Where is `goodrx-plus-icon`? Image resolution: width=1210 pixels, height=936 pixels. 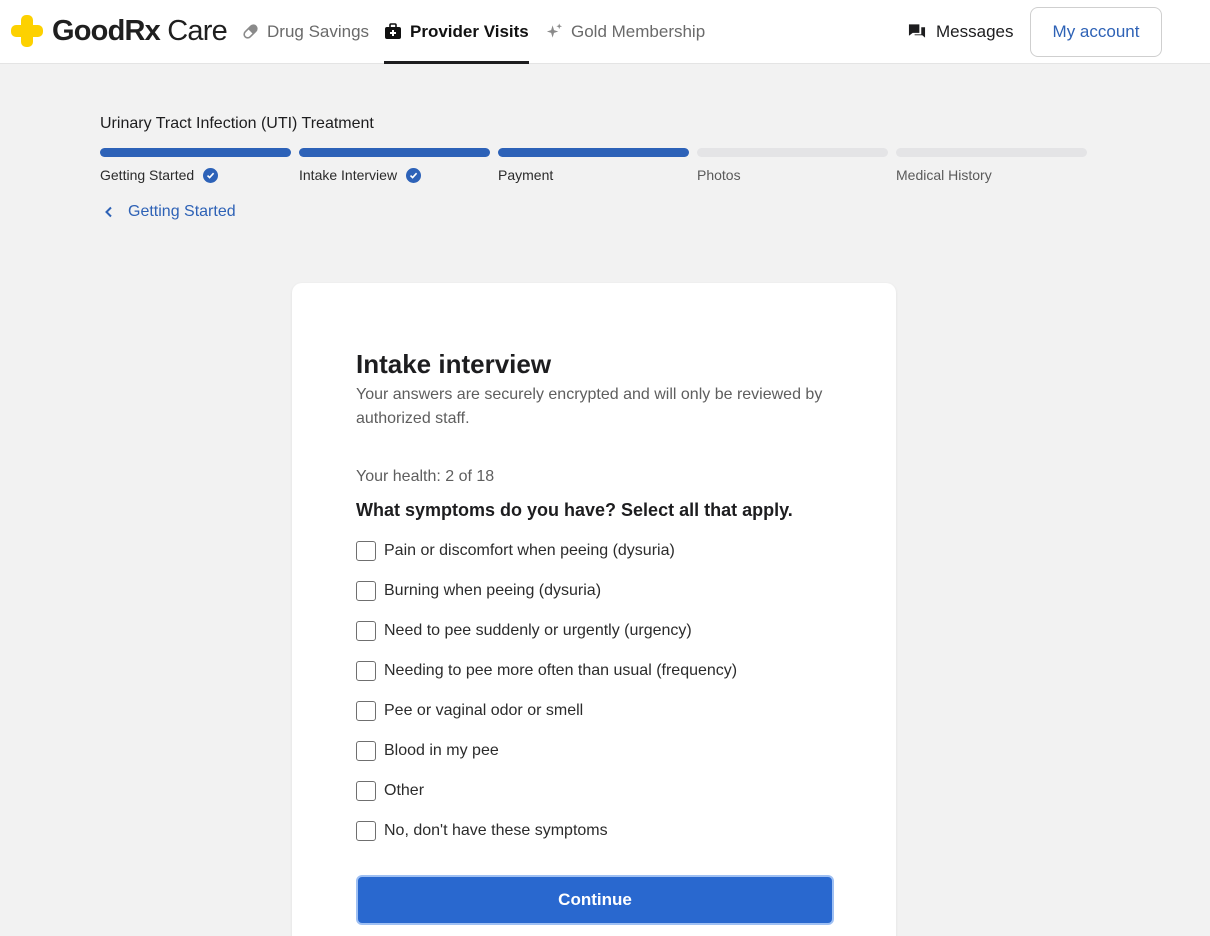
goodrx-plus-icon is located at coordinates (27, 31).